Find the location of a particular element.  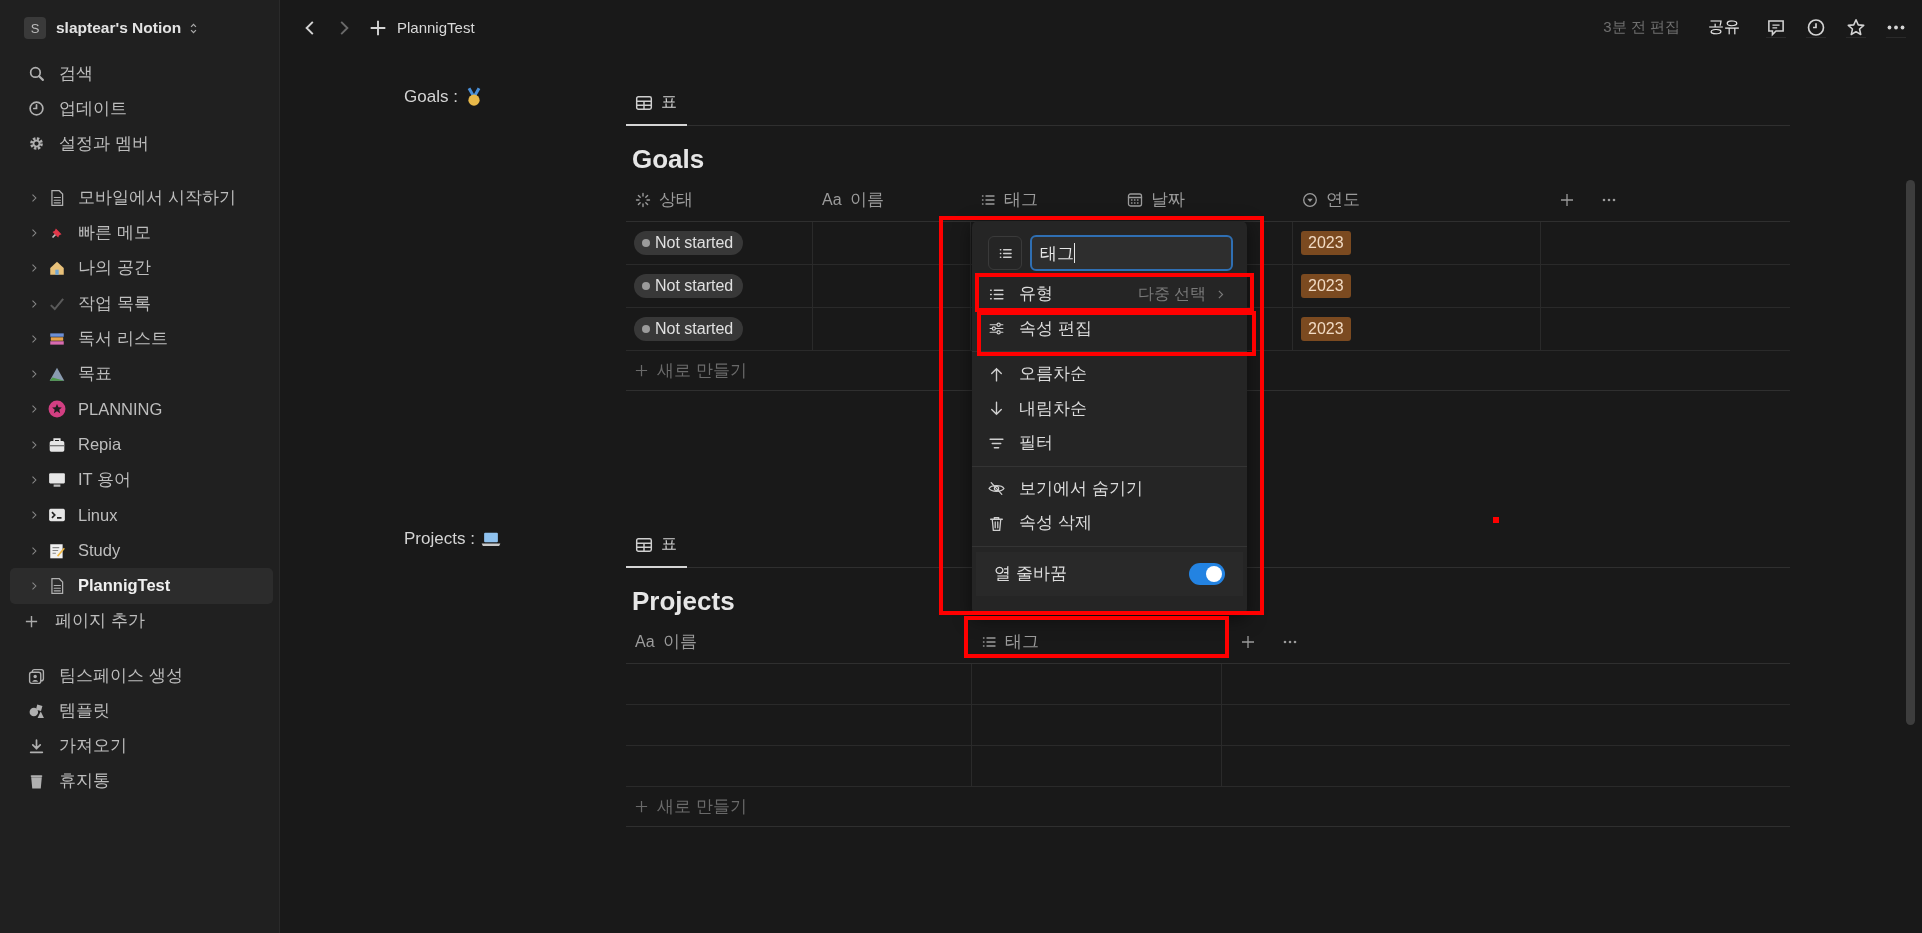

search-icon is located at coordinates (36, 73).